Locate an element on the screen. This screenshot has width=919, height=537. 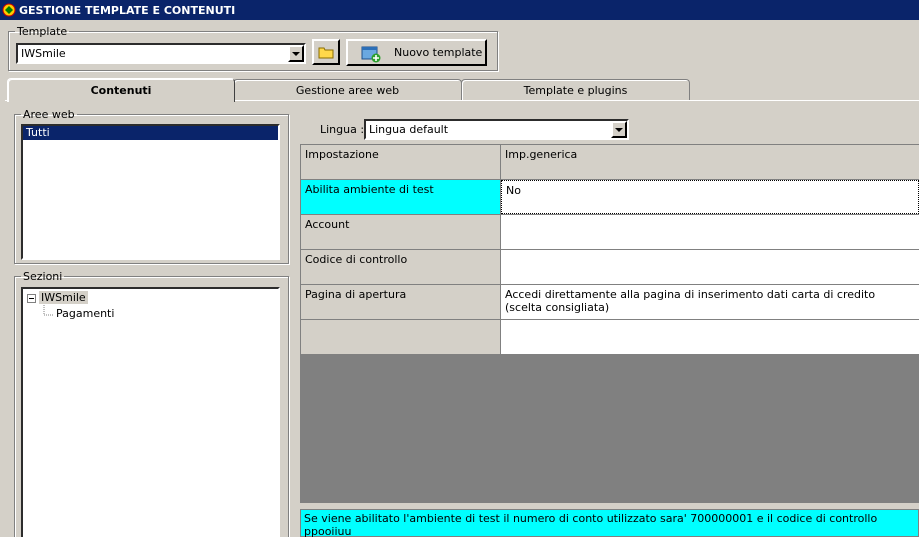
lingua-select-value: Lingua default is located at coordinates (409, 129).